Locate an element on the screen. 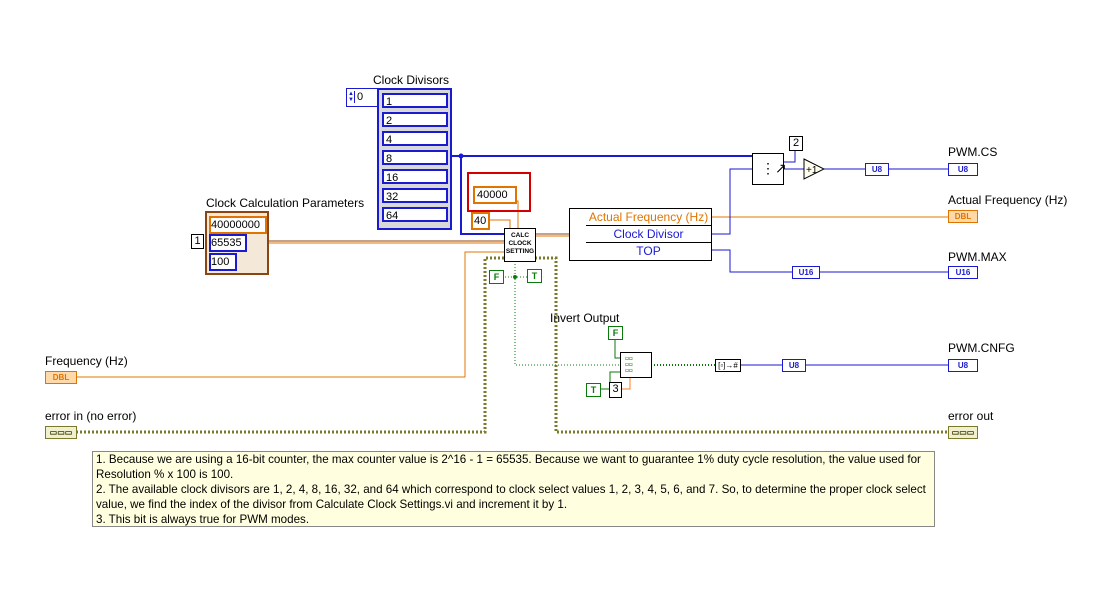 The width and height of the screenshot is (1102, 616). index-stepper-icon: ▲ ▼ is located at coordinates (351, 97).